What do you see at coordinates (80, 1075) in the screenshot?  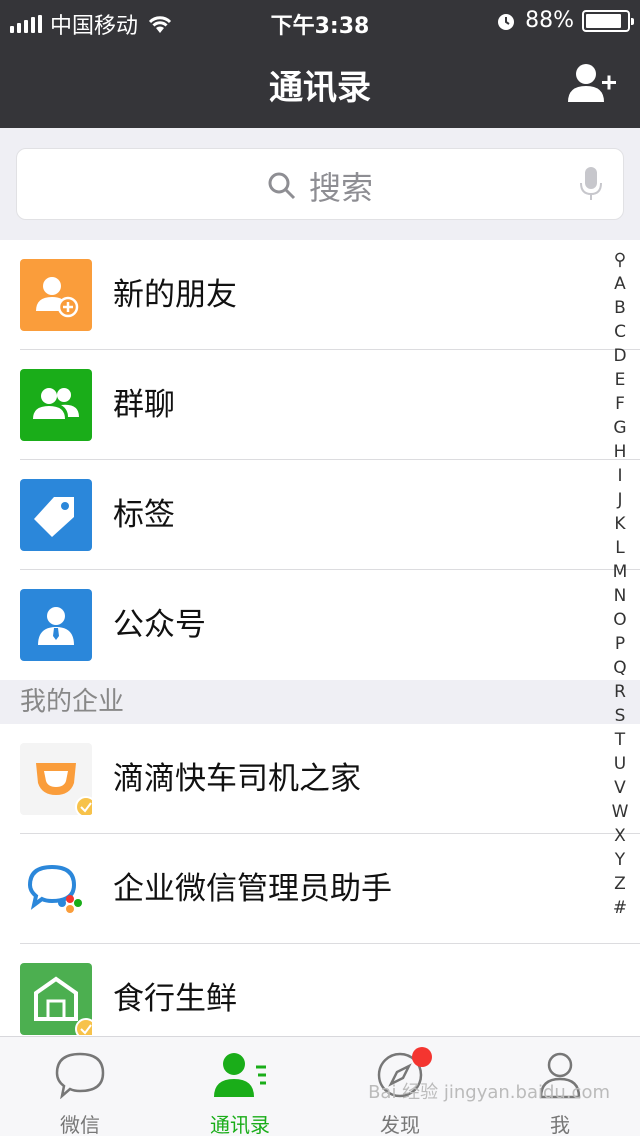 I see `chat-icon` at bounding box center [80, 1075].